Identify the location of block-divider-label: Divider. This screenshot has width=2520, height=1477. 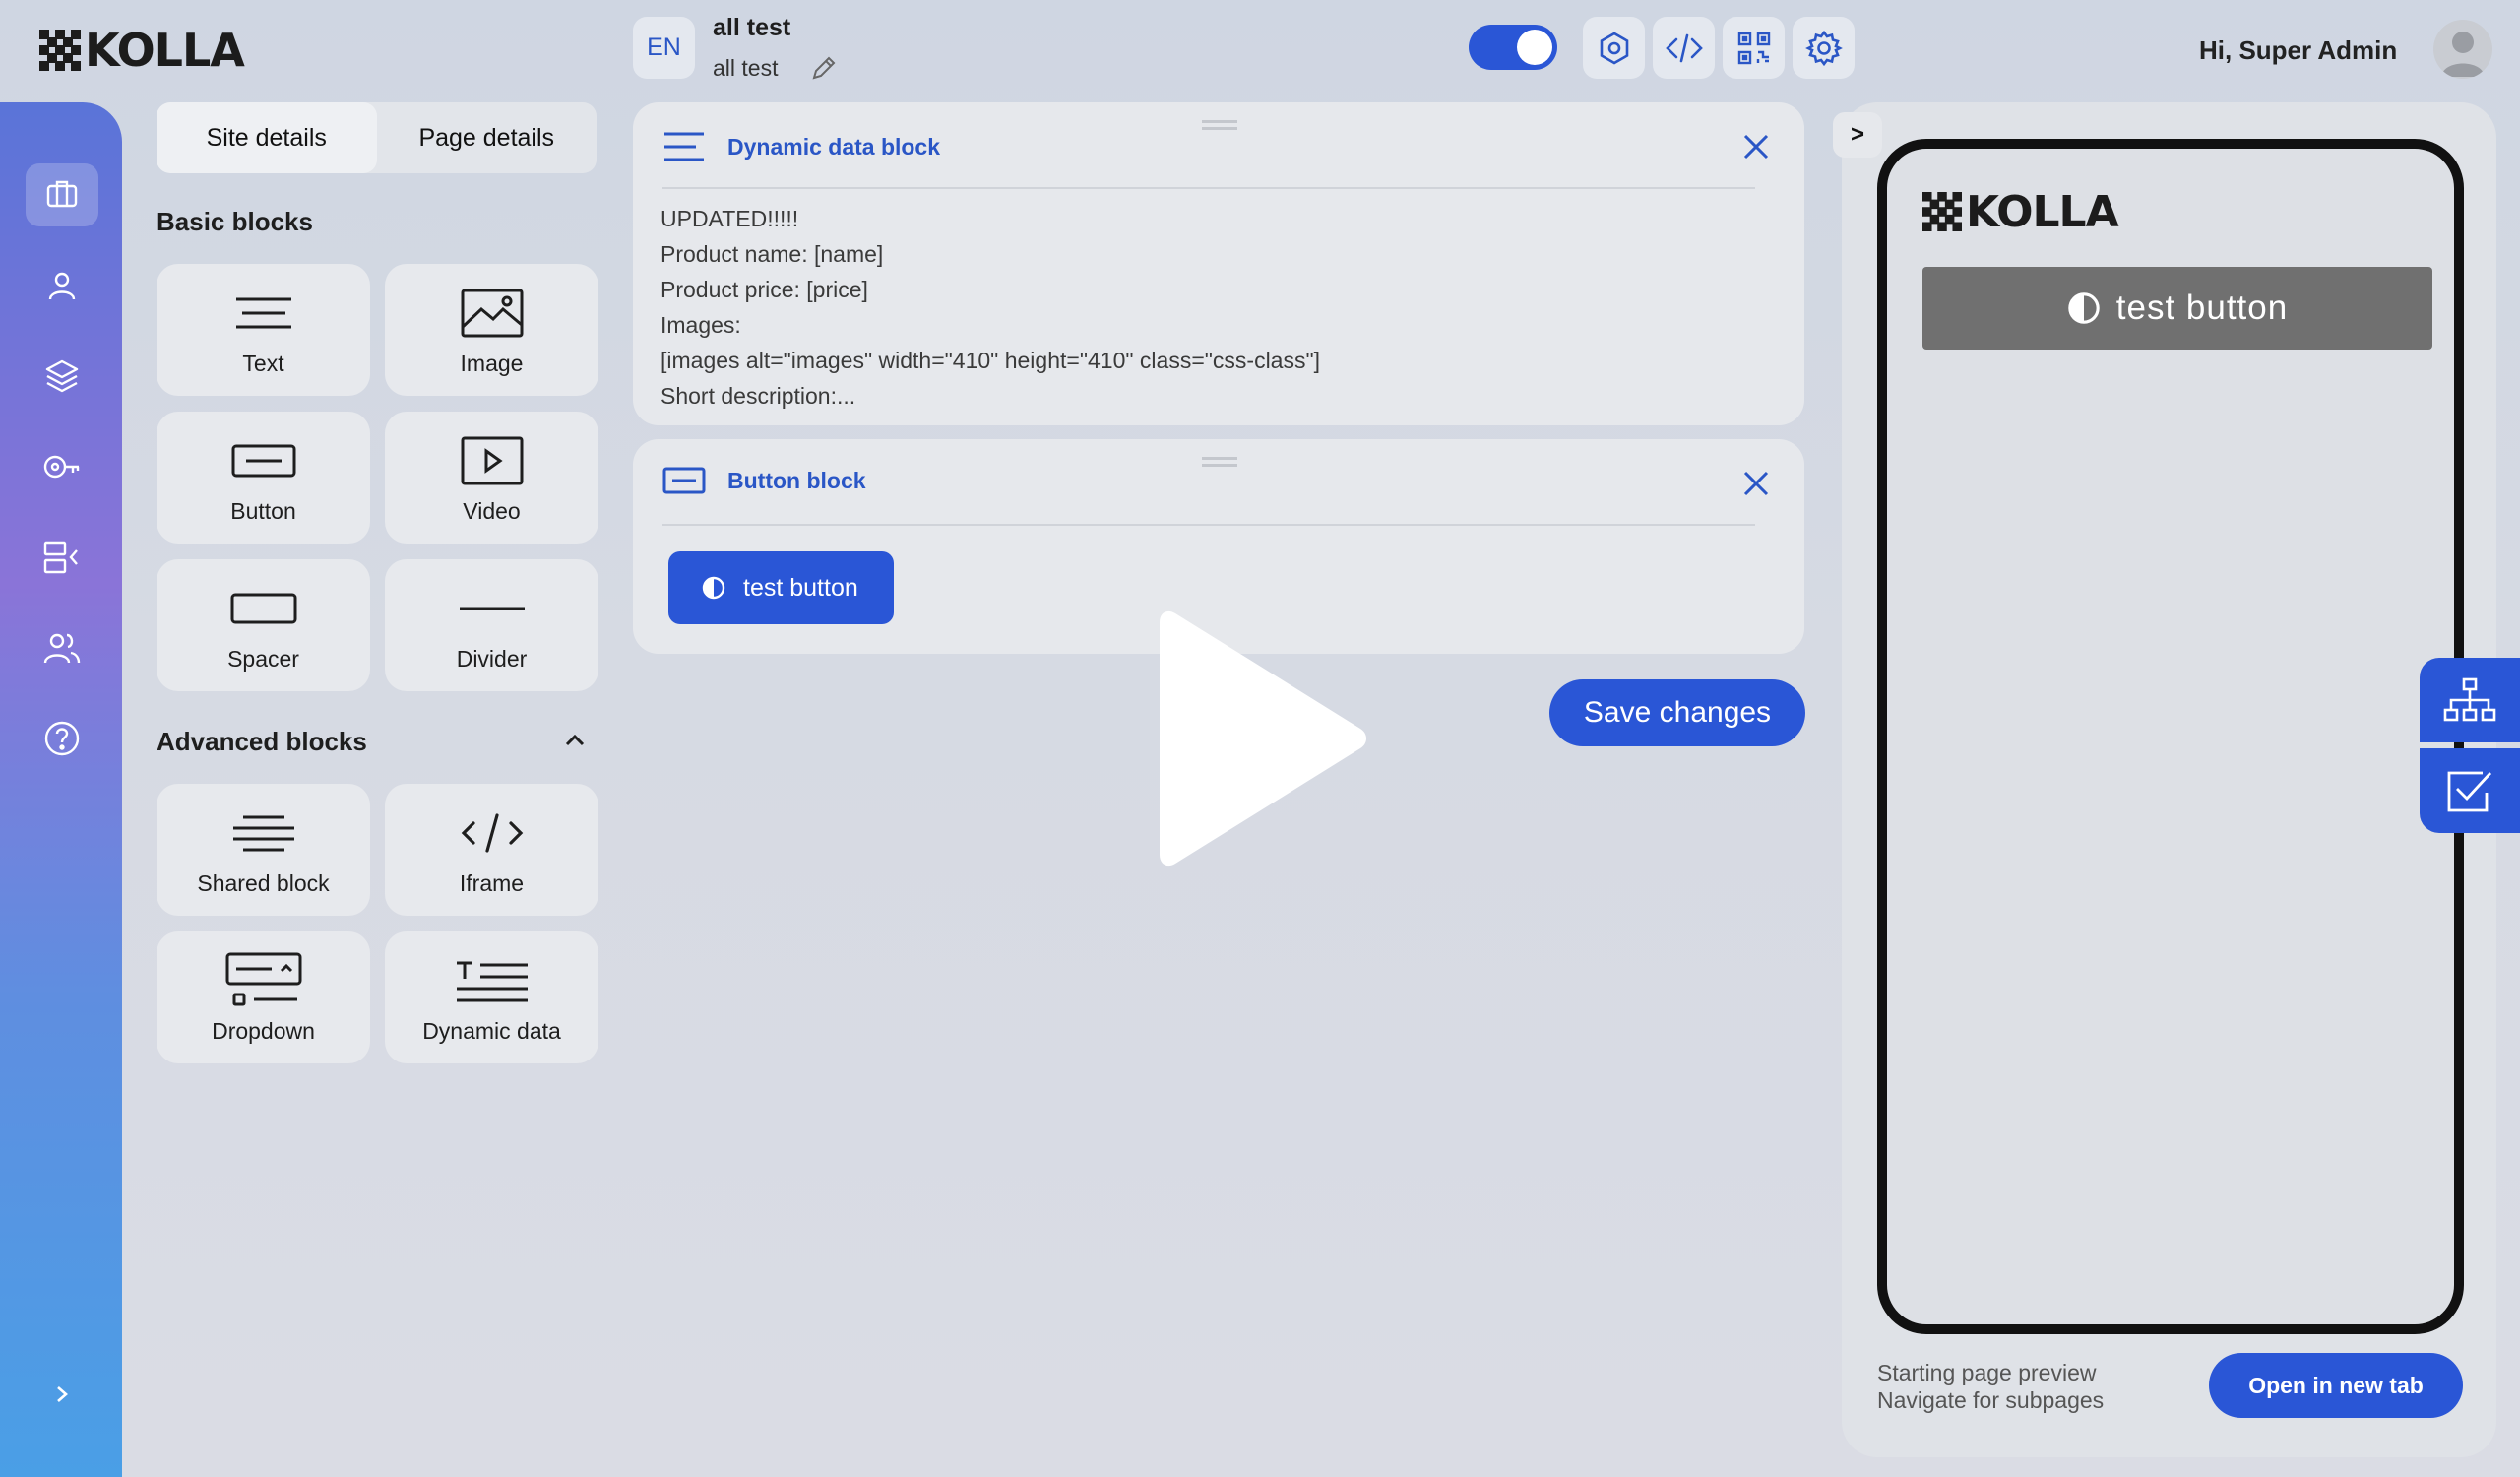
(492, 659).